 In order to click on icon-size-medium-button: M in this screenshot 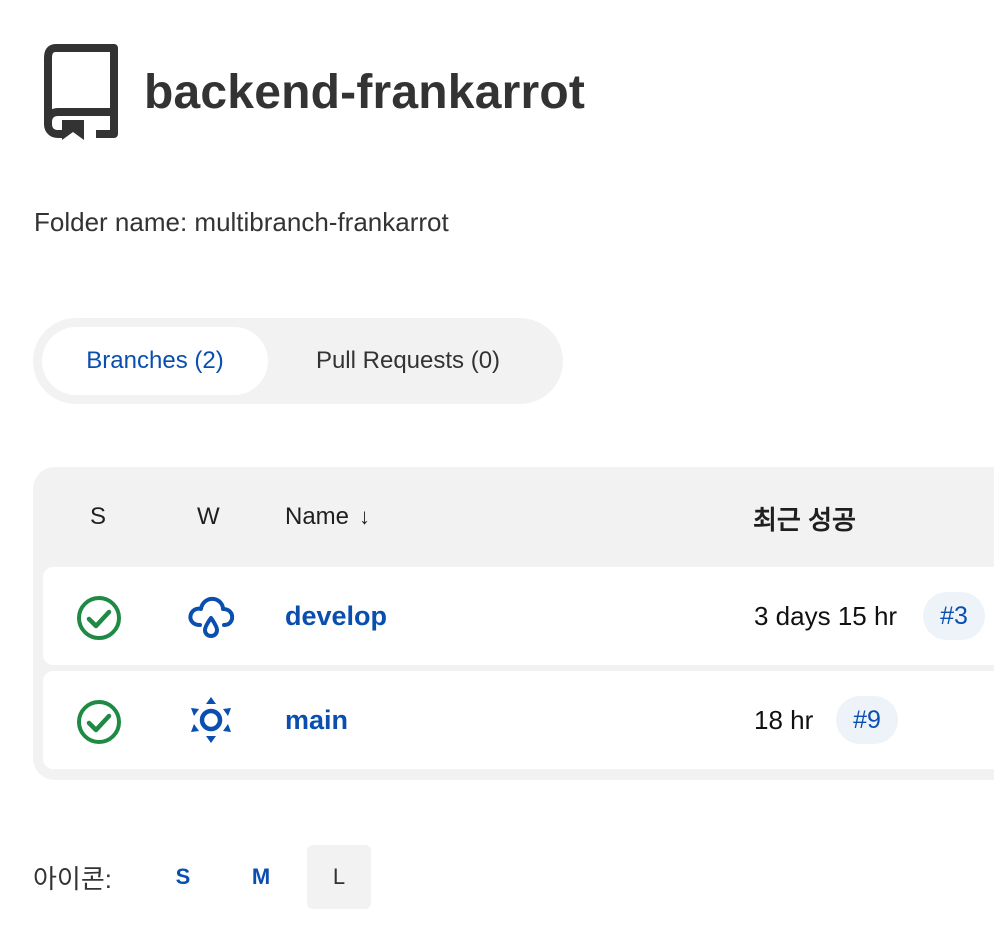, I will do `click(261, 877)`.